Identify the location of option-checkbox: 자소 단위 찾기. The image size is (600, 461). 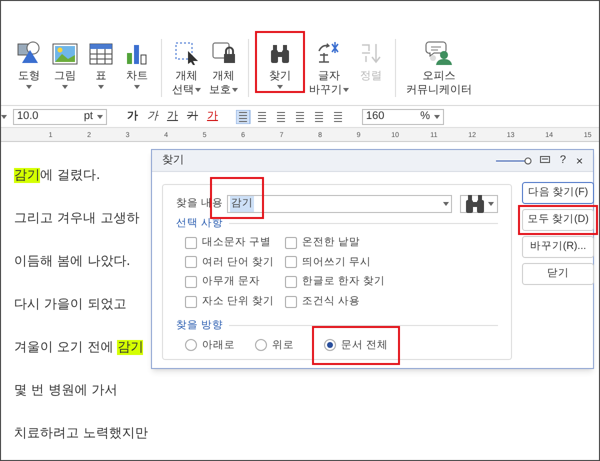
(235, 302).